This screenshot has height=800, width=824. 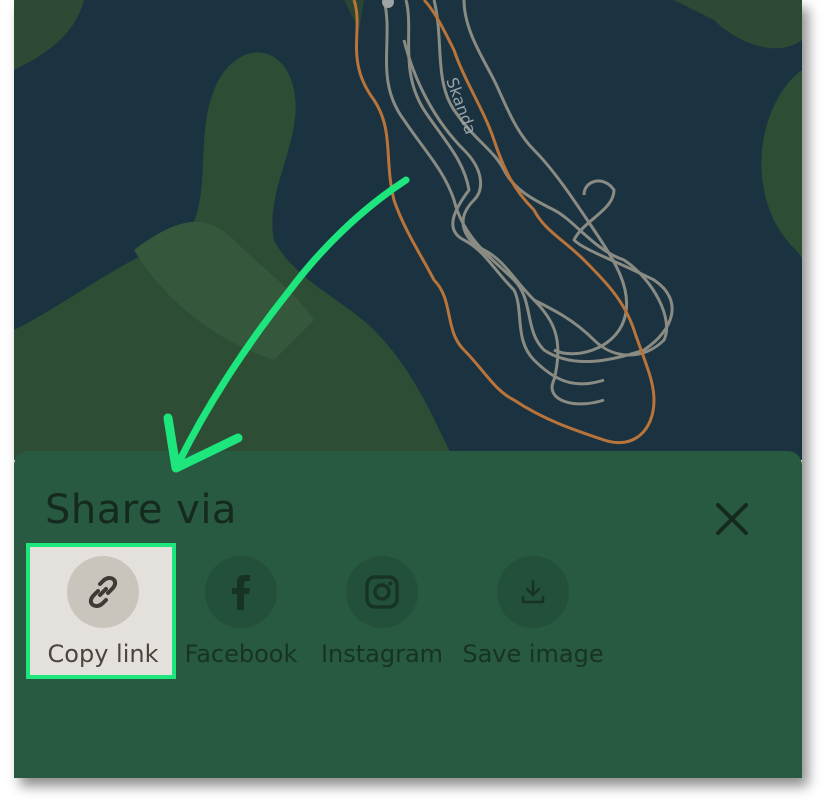 What do you see at coordinates (533, 654) in the screenshot?
I see `save-image-label: Save image` at bounding box center [533, 654].